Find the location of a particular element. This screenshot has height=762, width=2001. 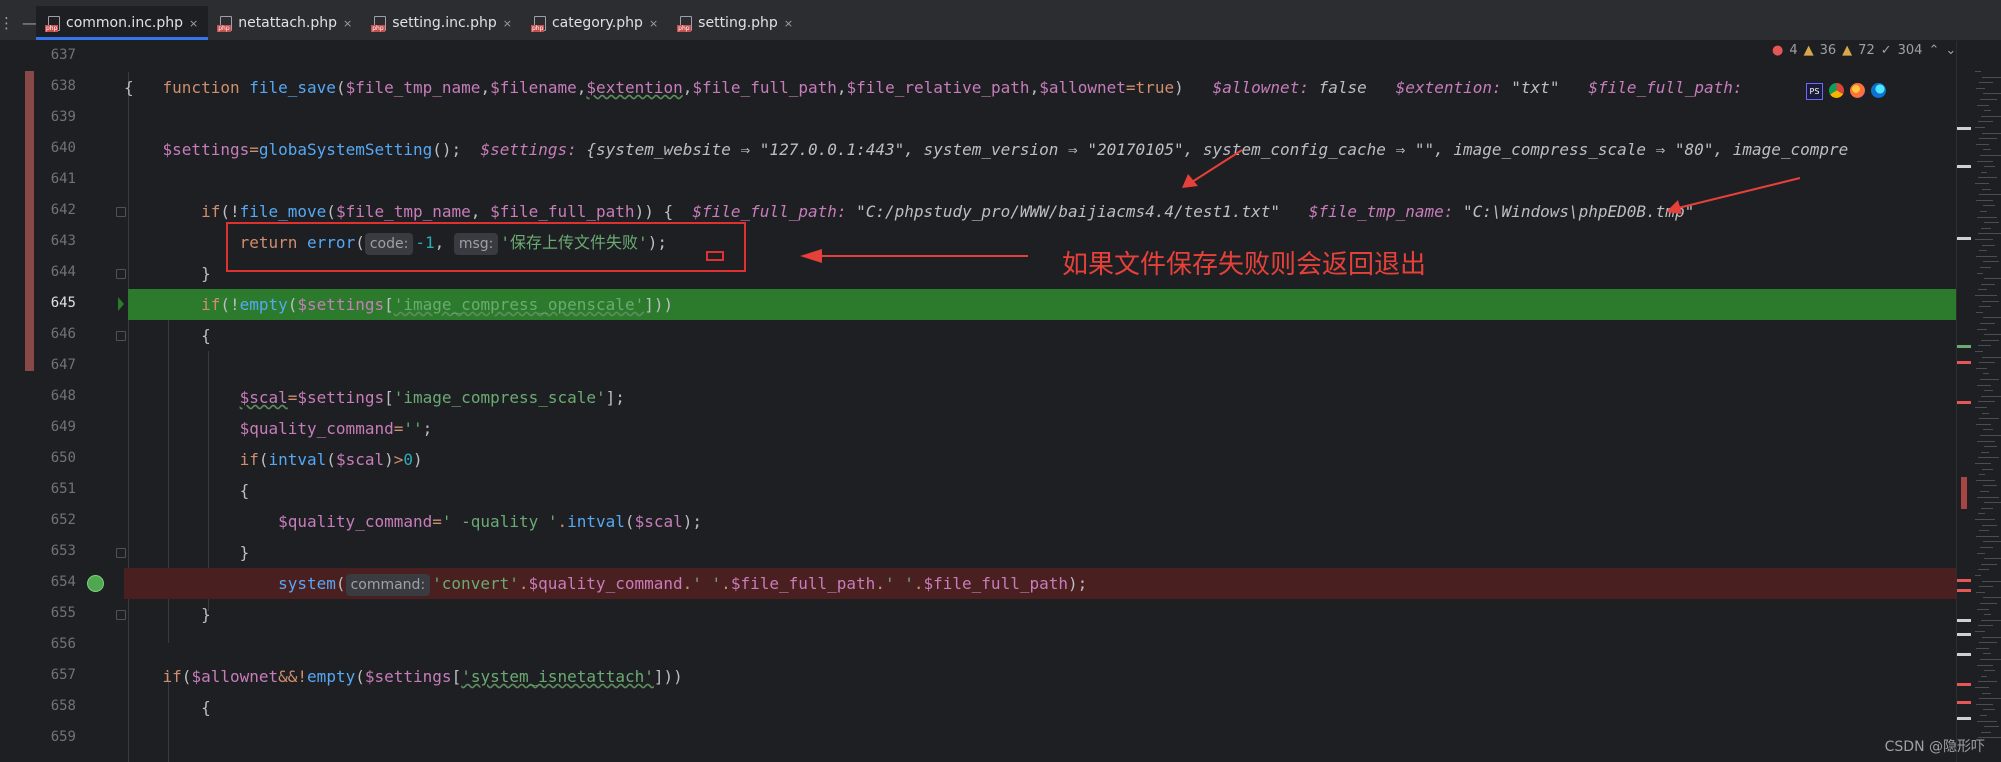

watermark: CSDN @隐形吓 is located at coordinates (1934, 747).